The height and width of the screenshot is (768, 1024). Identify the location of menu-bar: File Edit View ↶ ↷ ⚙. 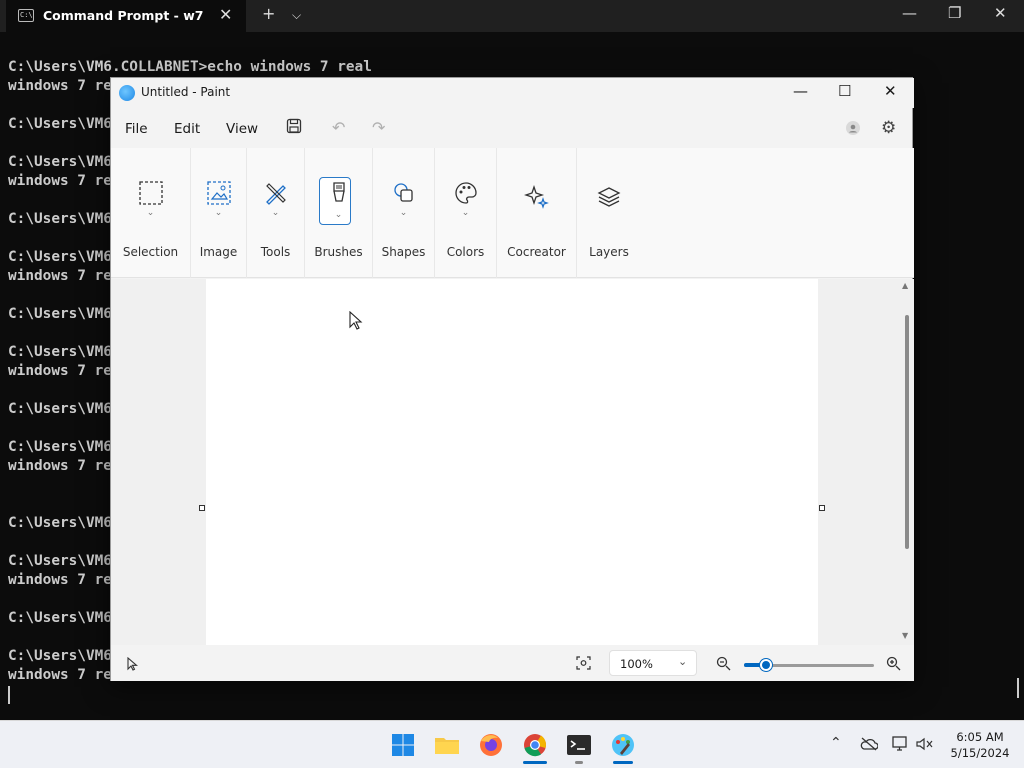
(512, 128).